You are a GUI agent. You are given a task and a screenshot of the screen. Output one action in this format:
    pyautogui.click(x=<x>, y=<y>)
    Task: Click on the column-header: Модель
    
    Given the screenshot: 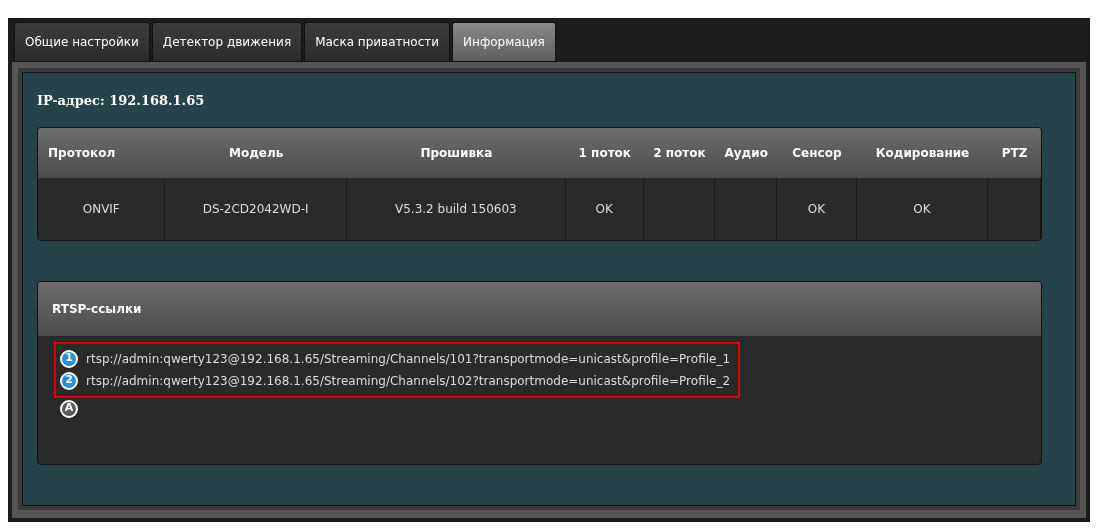 What is the action you would take?
    pyautogui.click(x=256, y=153)
    